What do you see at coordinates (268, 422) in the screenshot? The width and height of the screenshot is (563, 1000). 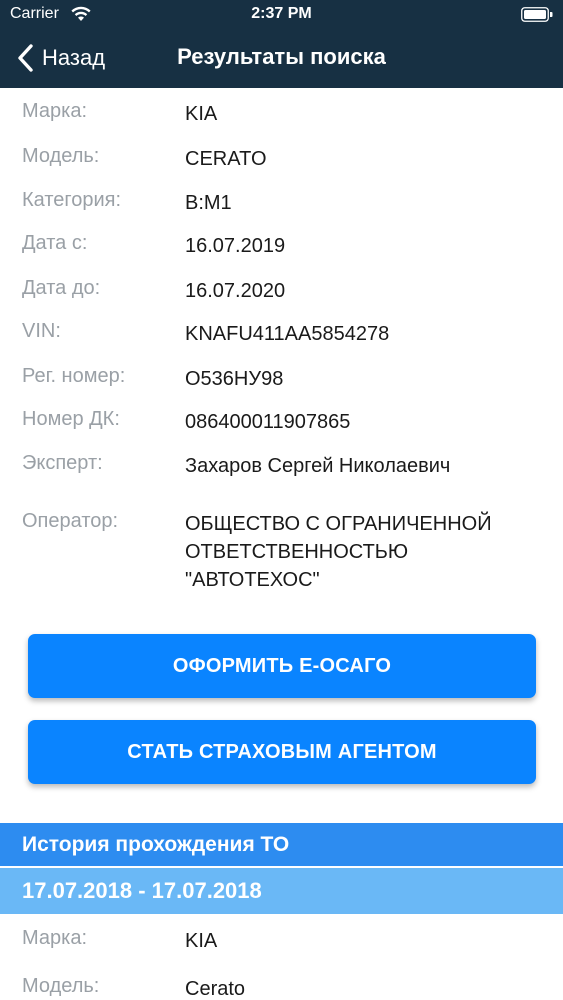 I see `detail-value: 086400011907865` at bounding box center [268, 422].